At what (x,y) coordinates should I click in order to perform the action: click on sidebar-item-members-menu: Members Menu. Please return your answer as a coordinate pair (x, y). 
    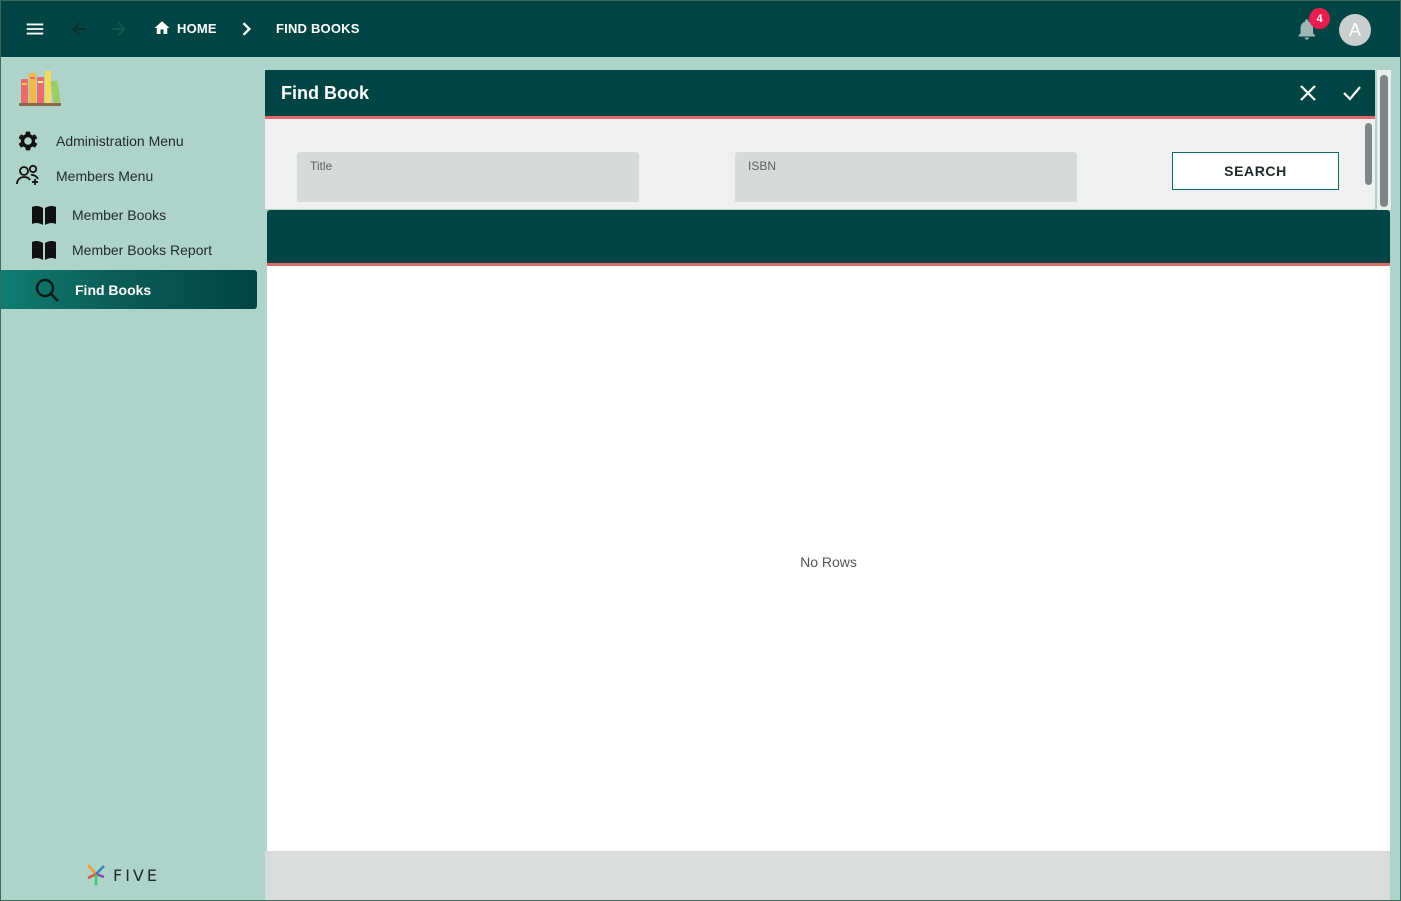
    Looking at the image, I should click on (129, 176).